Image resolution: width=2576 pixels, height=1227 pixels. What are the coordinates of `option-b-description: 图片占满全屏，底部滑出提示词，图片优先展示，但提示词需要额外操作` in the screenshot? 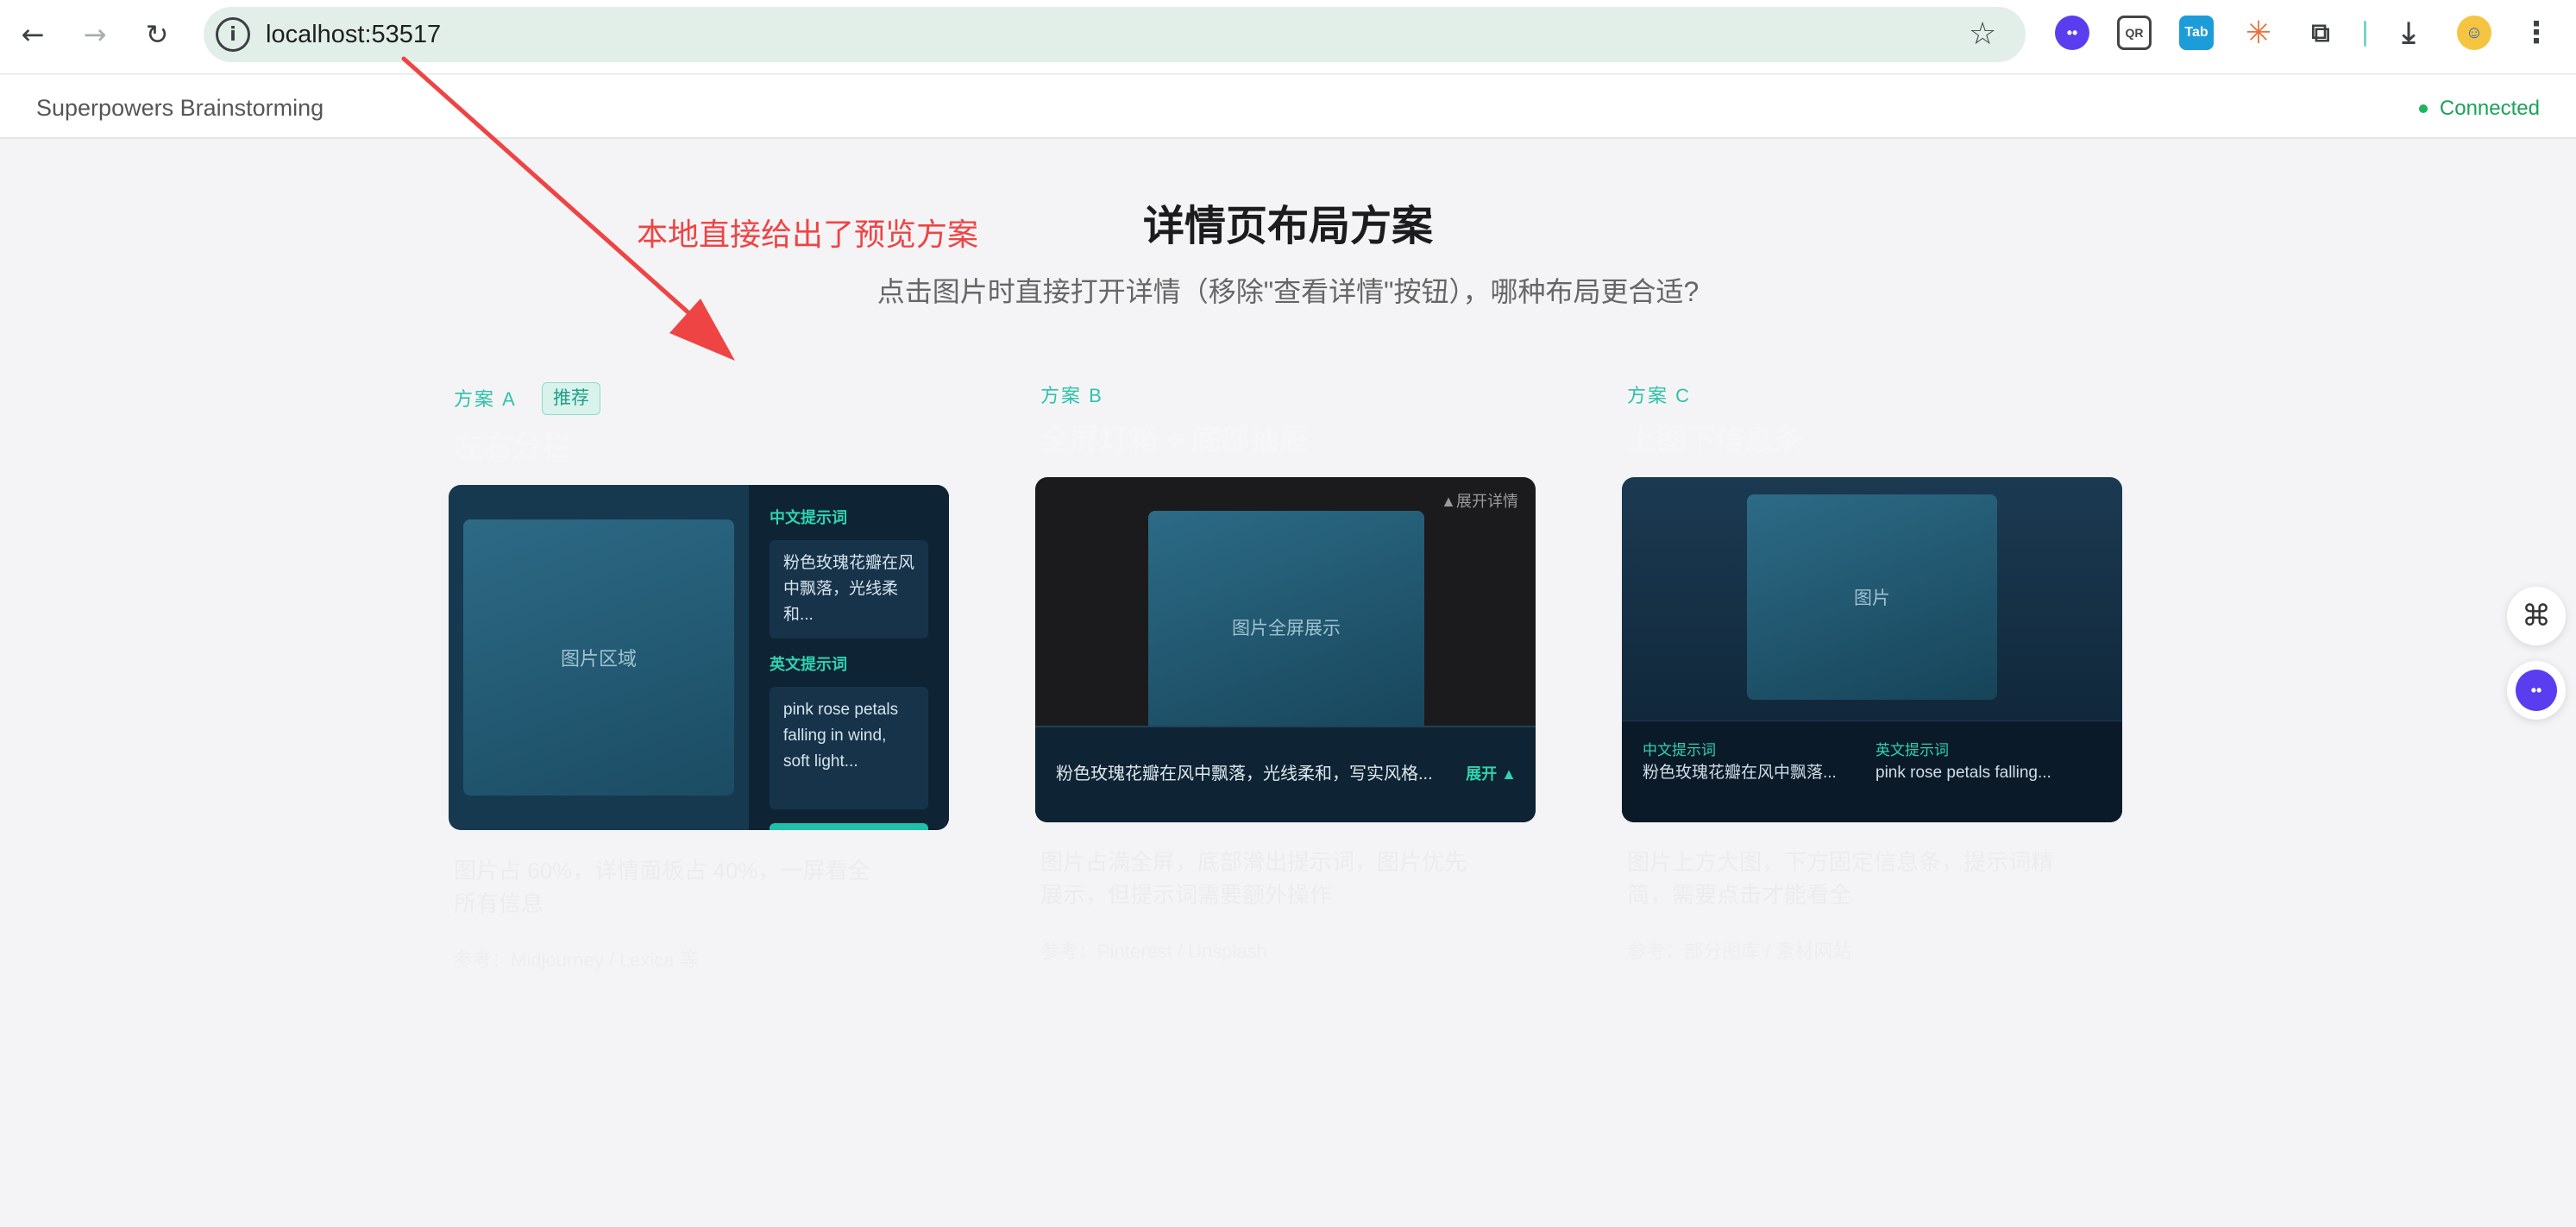 It's located at (1253, 878).